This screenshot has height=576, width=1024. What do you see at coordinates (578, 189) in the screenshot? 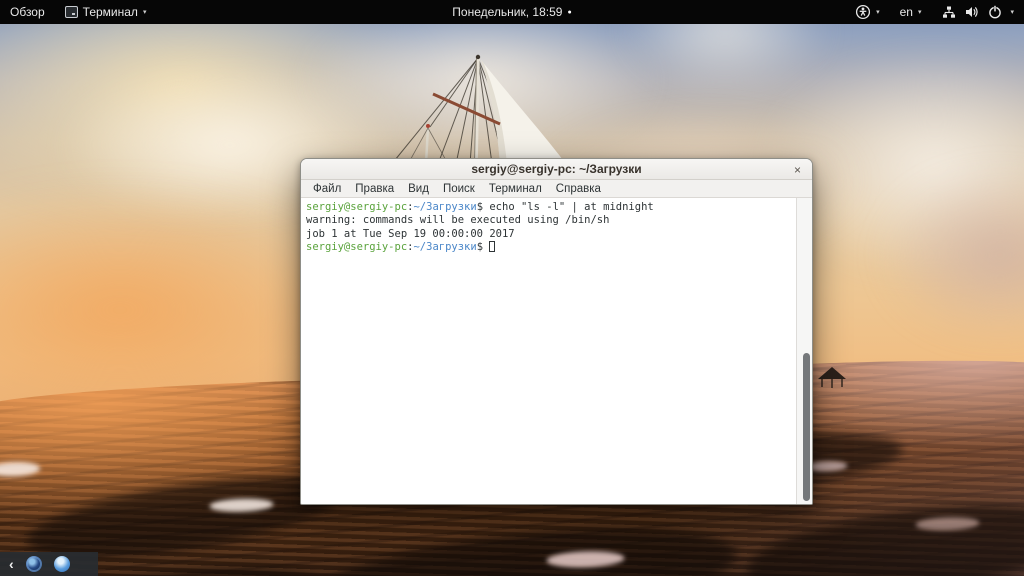
I see `menu-help: Справка` at bounding box center [578, 189].